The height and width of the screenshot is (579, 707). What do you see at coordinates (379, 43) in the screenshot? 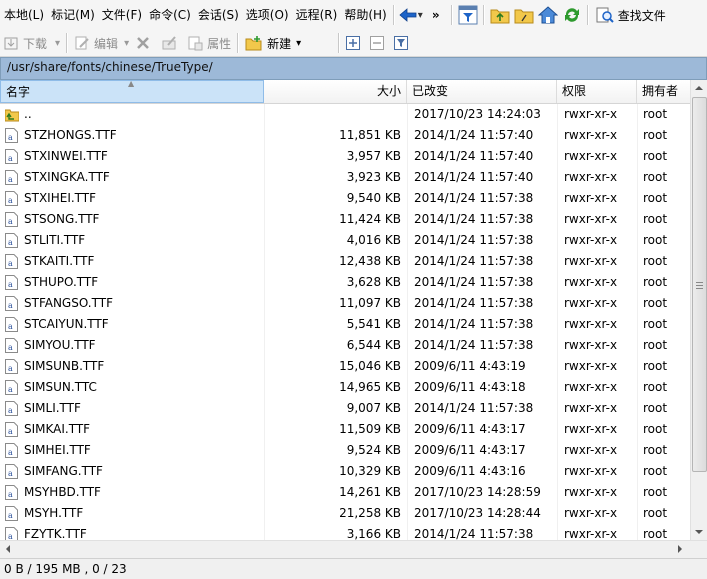
I see `deselect-button` at bounding box center [379, 43].